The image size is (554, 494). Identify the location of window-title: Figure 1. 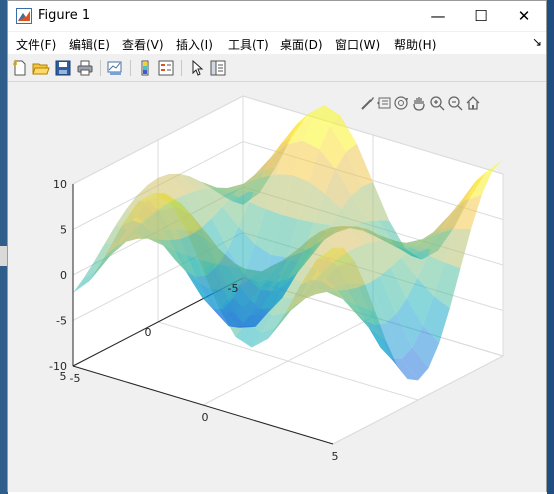
(64, 15).